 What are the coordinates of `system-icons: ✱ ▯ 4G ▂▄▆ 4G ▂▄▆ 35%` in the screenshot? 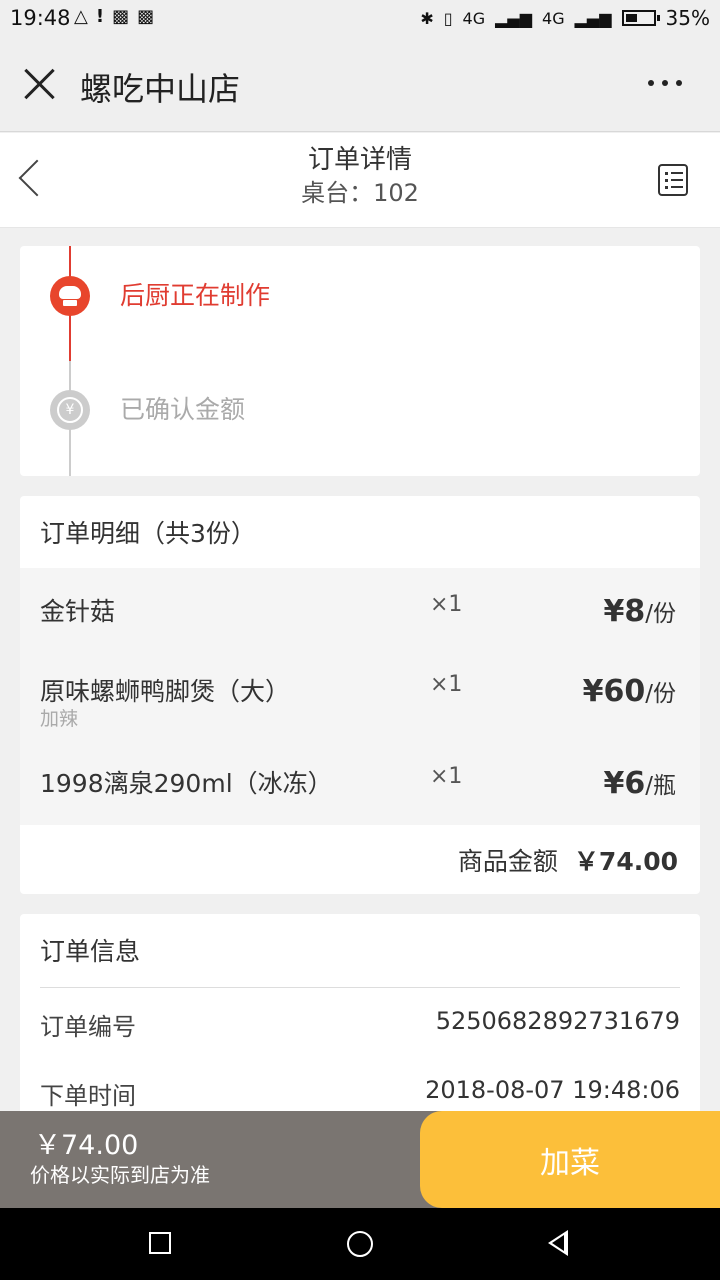 It's located at (565, 18).